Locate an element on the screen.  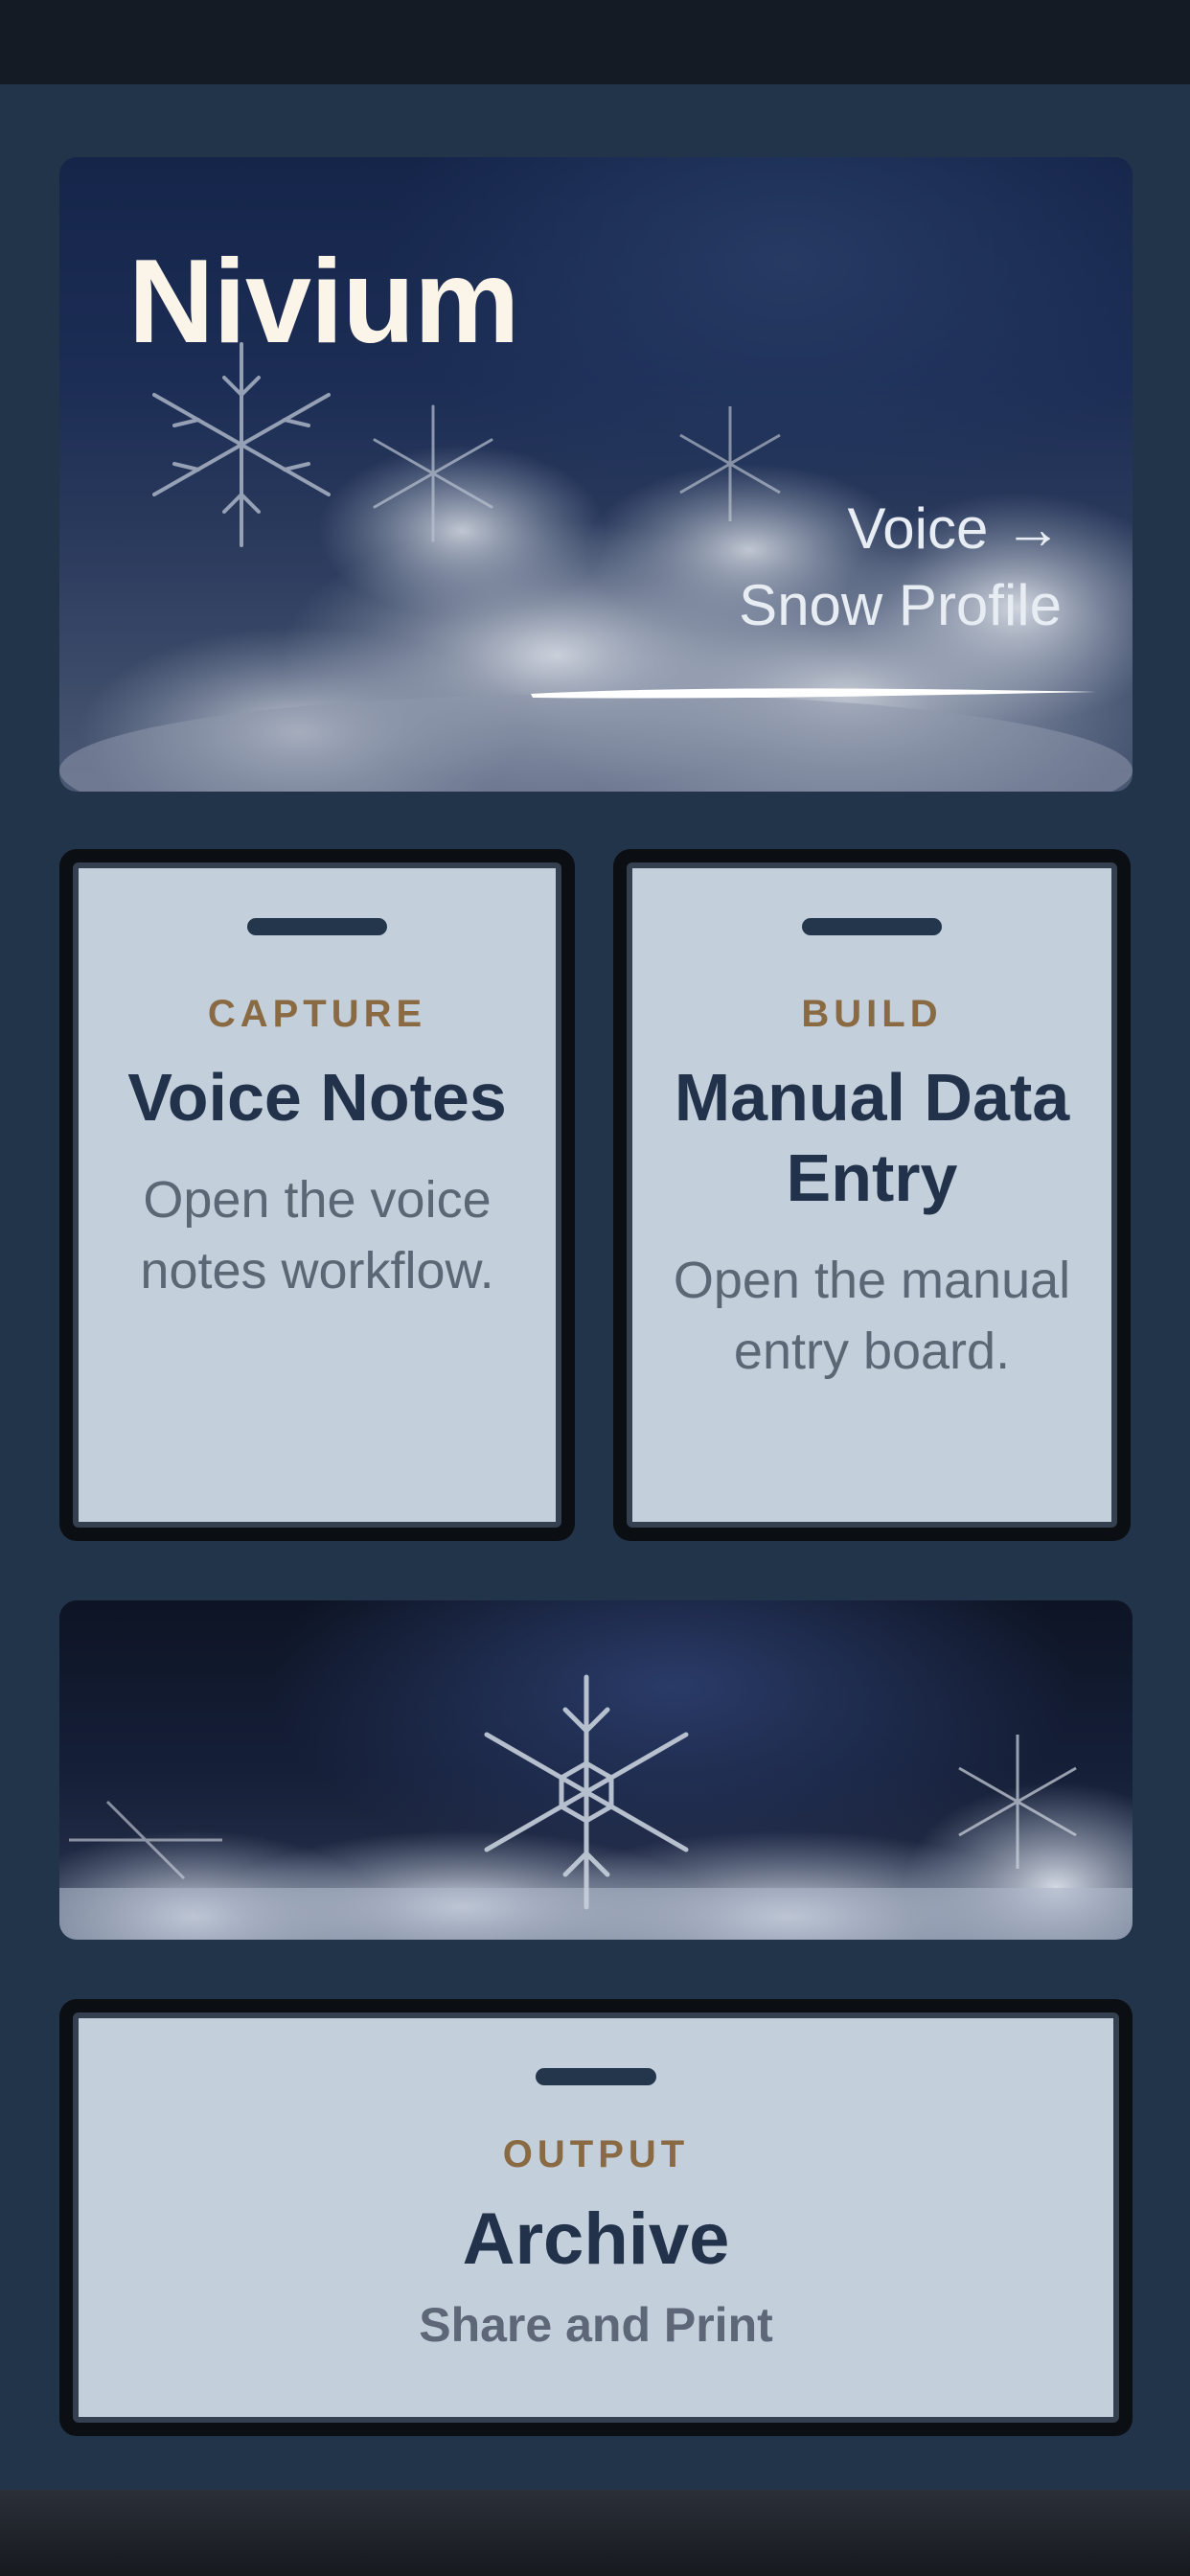
card-eyebrow: BUILD is located at coordinates (872, 1014).